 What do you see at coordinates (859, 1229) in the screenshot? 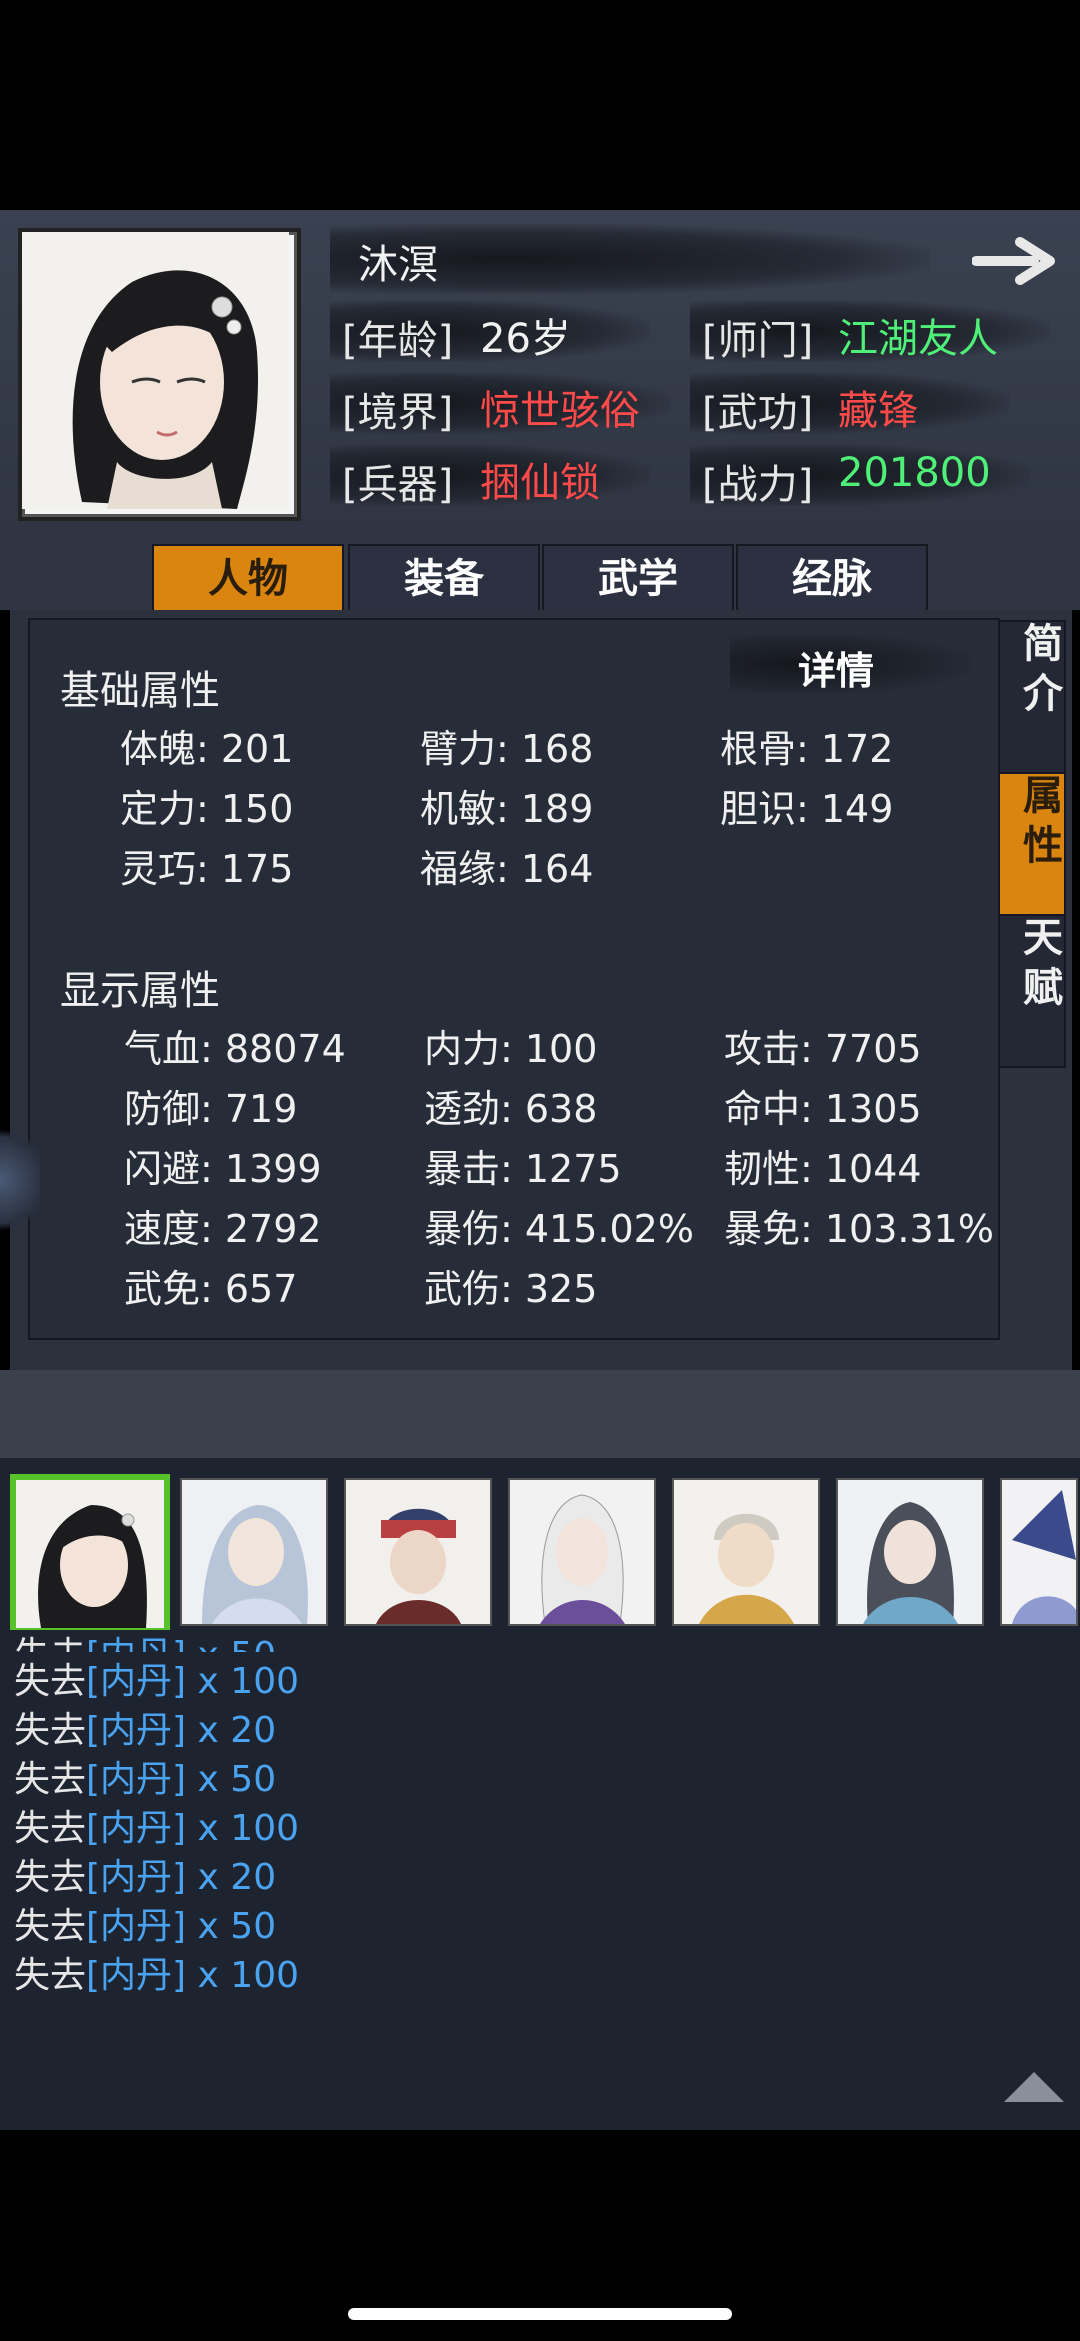
I see `attr-crit-resist: 暴免: 103.31%` at bounding box center [859, 1229].